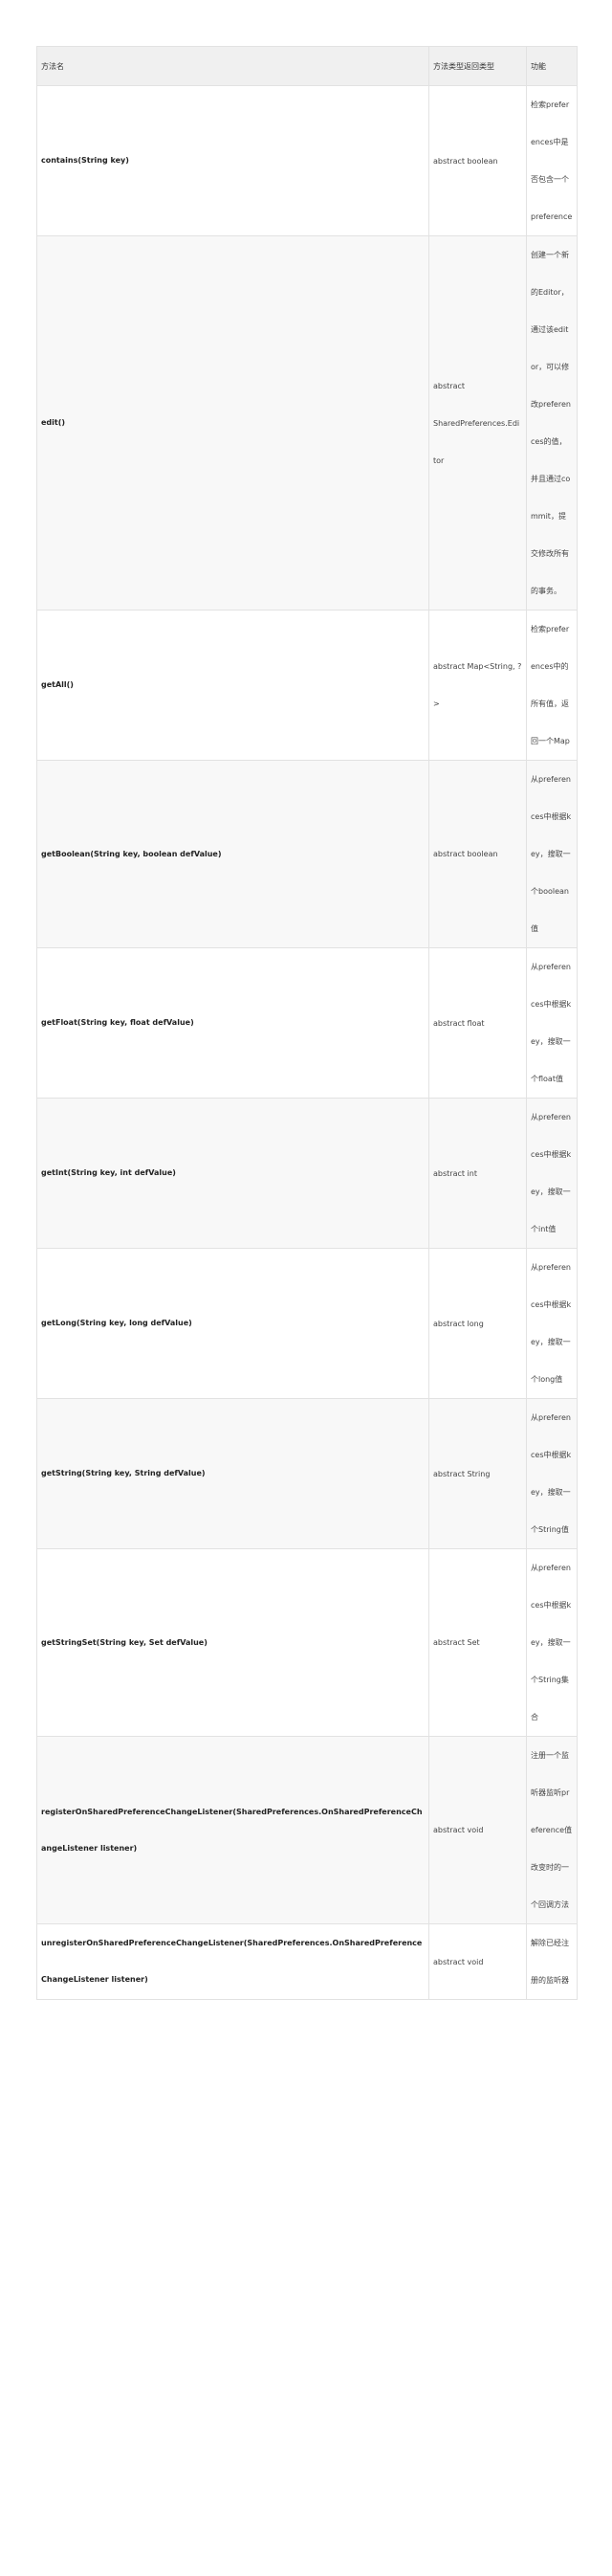 The height and width of the screenshot is (2576, 612). Describe the element at coordinates (478, 1173) in the screenshot. I see `return-type-cell: abstract int` at that location.